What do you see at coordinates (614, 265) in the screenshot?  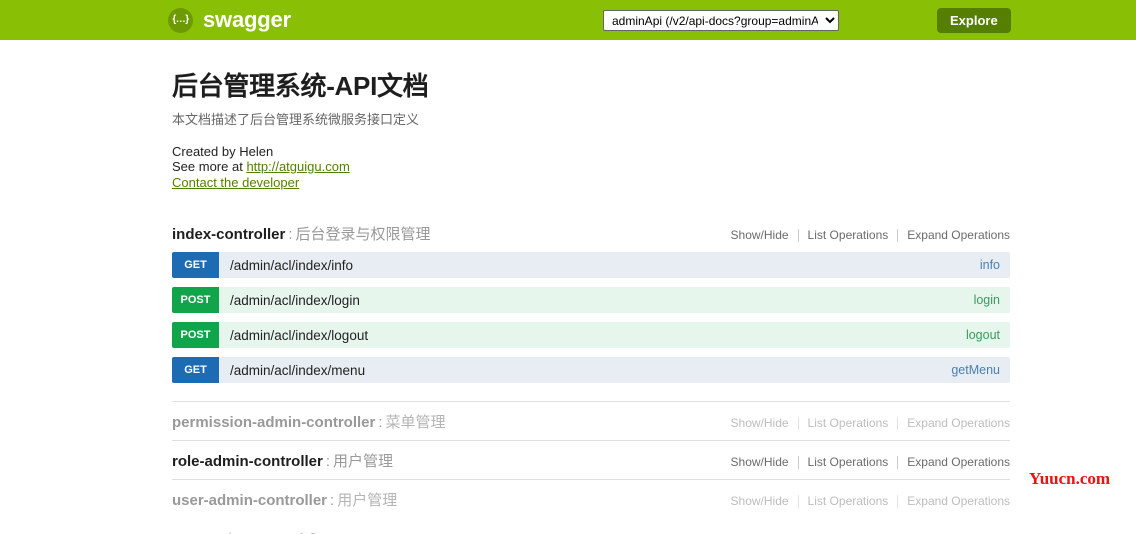 I see `operation-body: /admin/acl/index/info info` at bounding box center [614, 265].